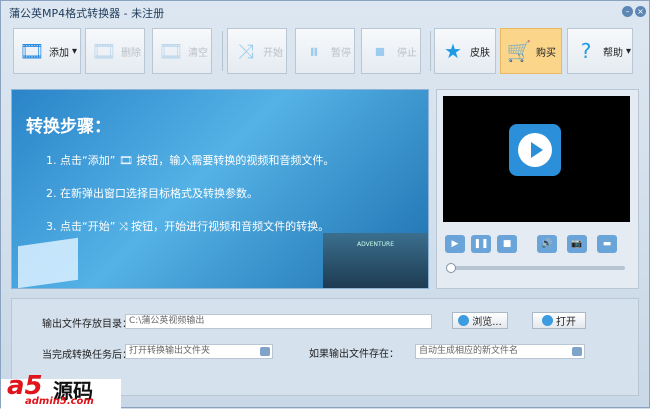  I want to click on delete-label: 删除, so click(131, 53).